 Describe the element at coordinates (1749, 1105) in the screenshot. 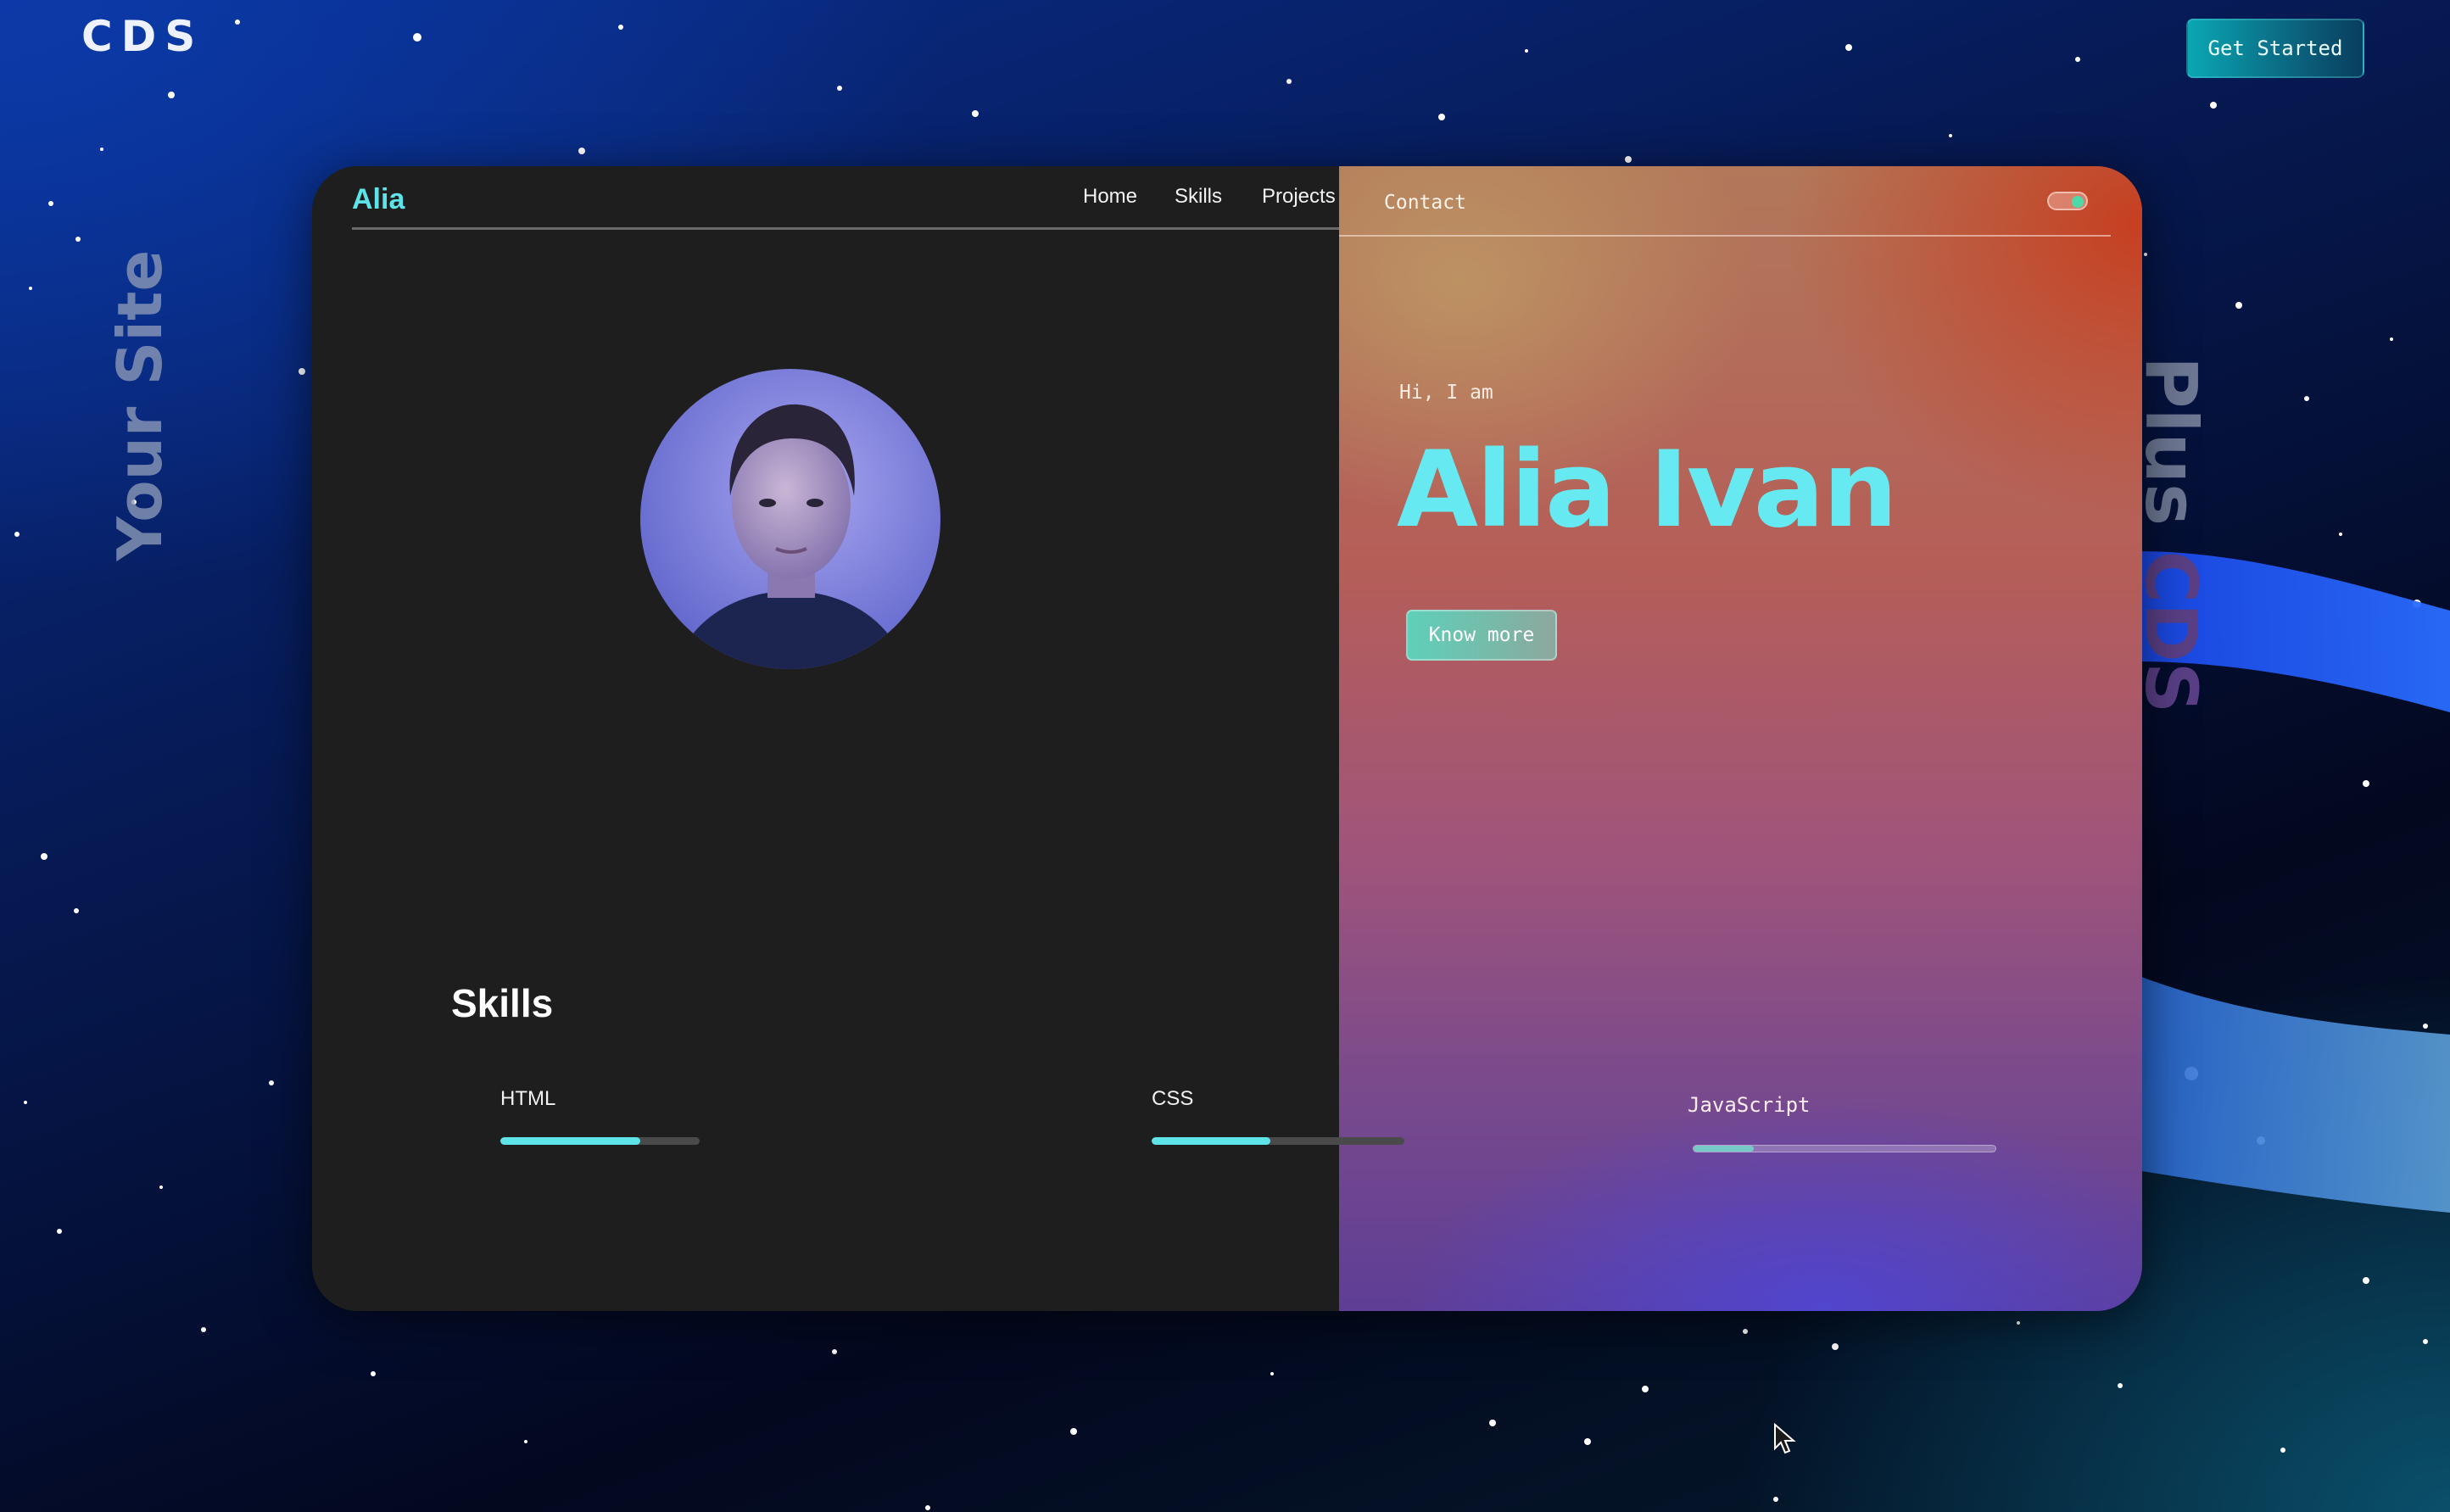

I see `skill-label-javascript: JavaScript` at that location.